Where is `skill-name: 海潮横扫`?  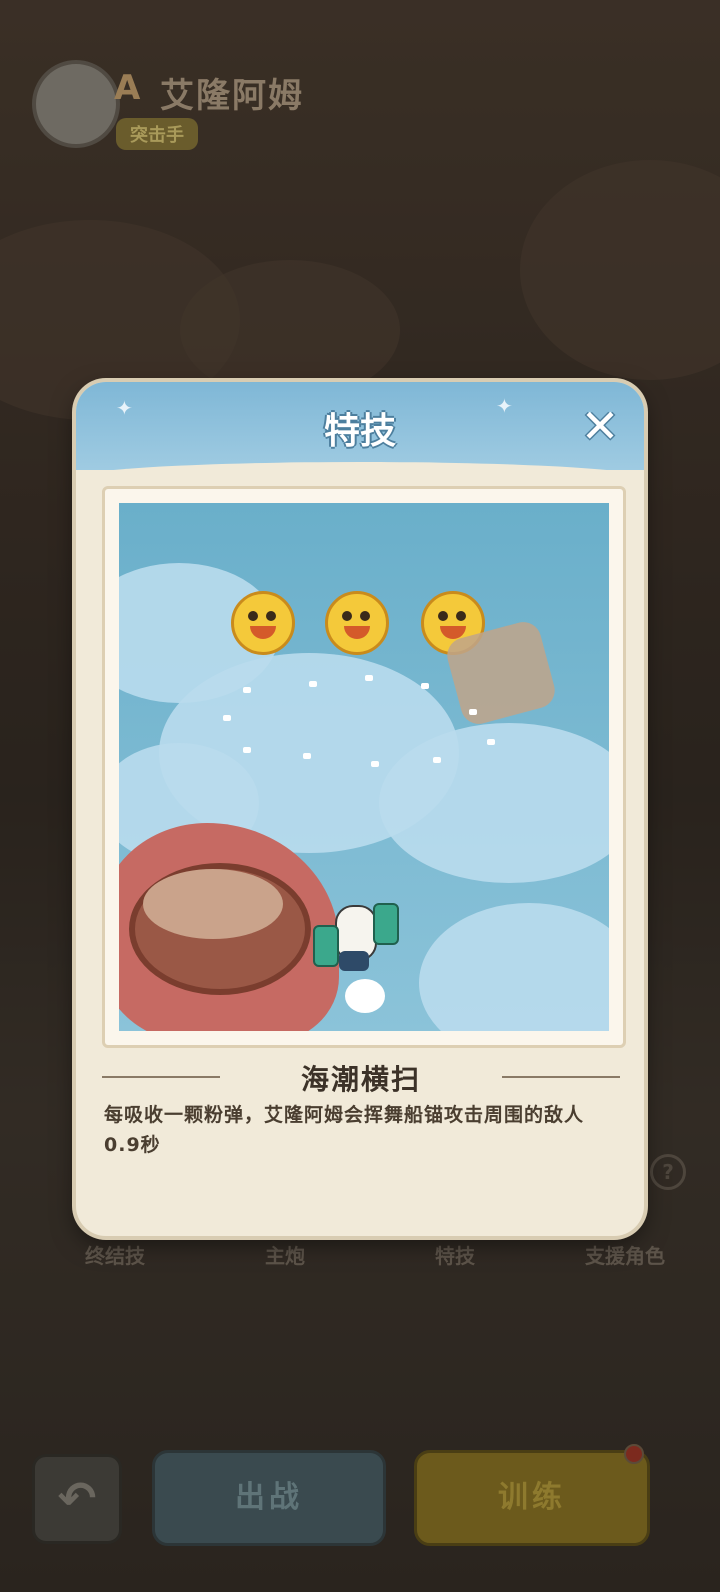
skill-name: 海潮横扫 is located at coordinates (360, 1079).